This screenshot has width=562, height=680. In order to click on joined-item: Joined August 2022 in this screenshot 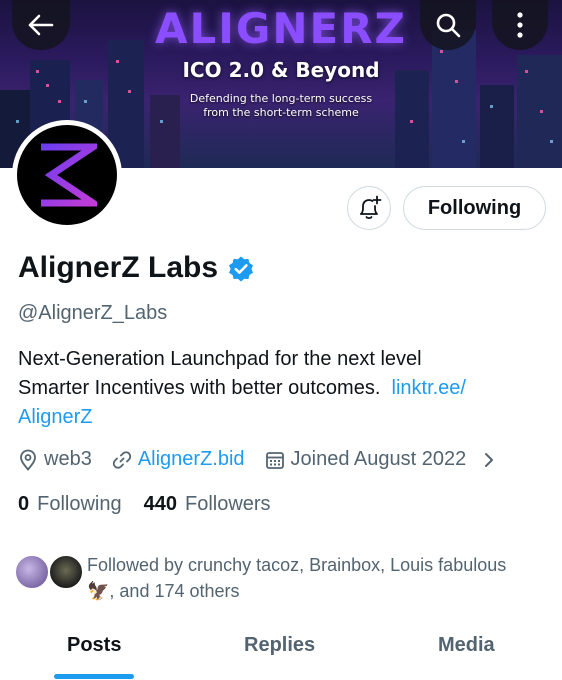, I will do `click(366, 459)`.